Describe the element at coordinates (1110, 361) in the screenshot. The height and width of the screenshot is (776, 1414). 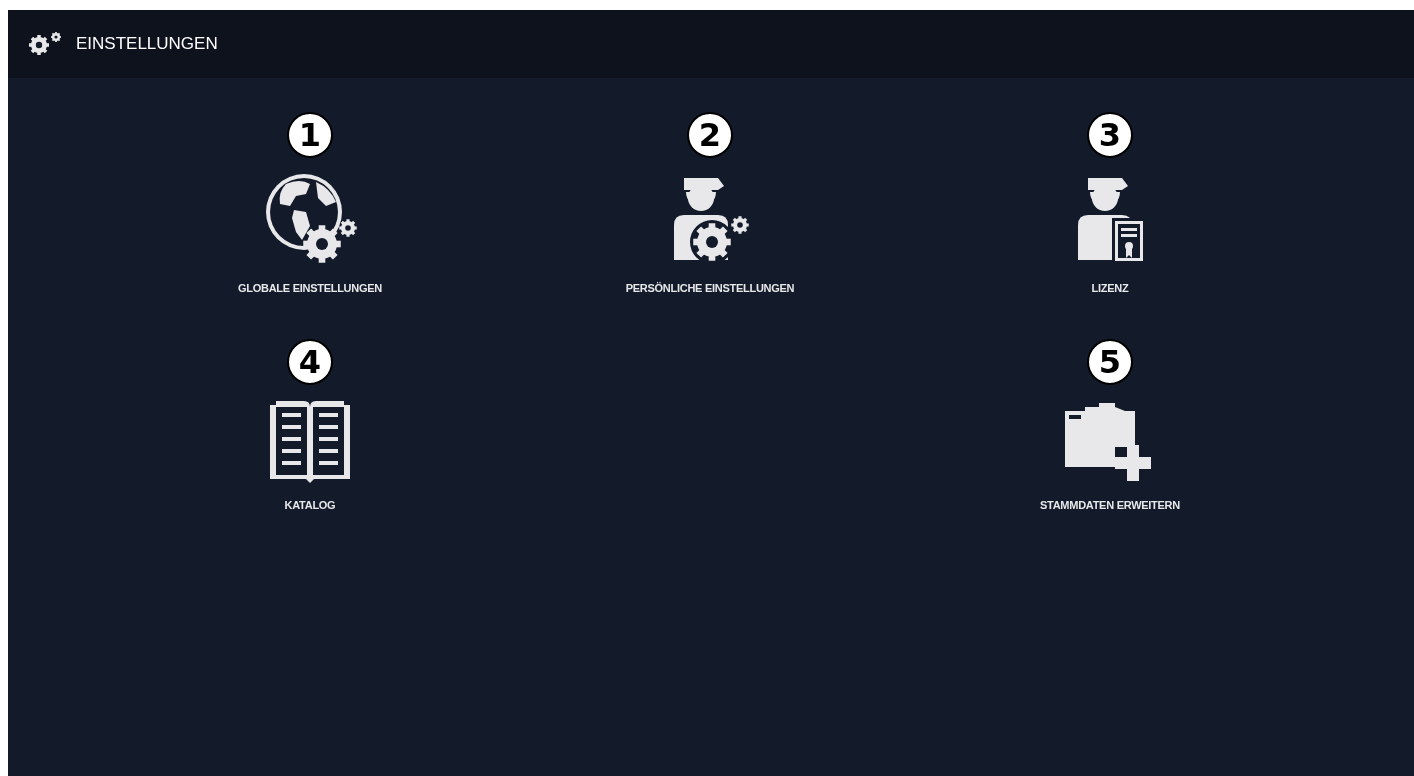
I see `number-badge: 5` at that location.